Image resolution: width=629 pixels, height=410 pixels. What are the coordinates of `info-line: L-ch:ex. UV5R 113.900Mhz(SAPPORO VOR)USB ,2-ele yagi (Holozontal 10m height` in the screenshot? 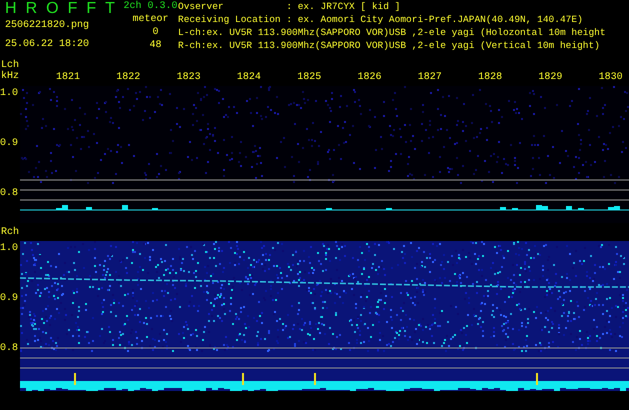 It's located at (392, 32).